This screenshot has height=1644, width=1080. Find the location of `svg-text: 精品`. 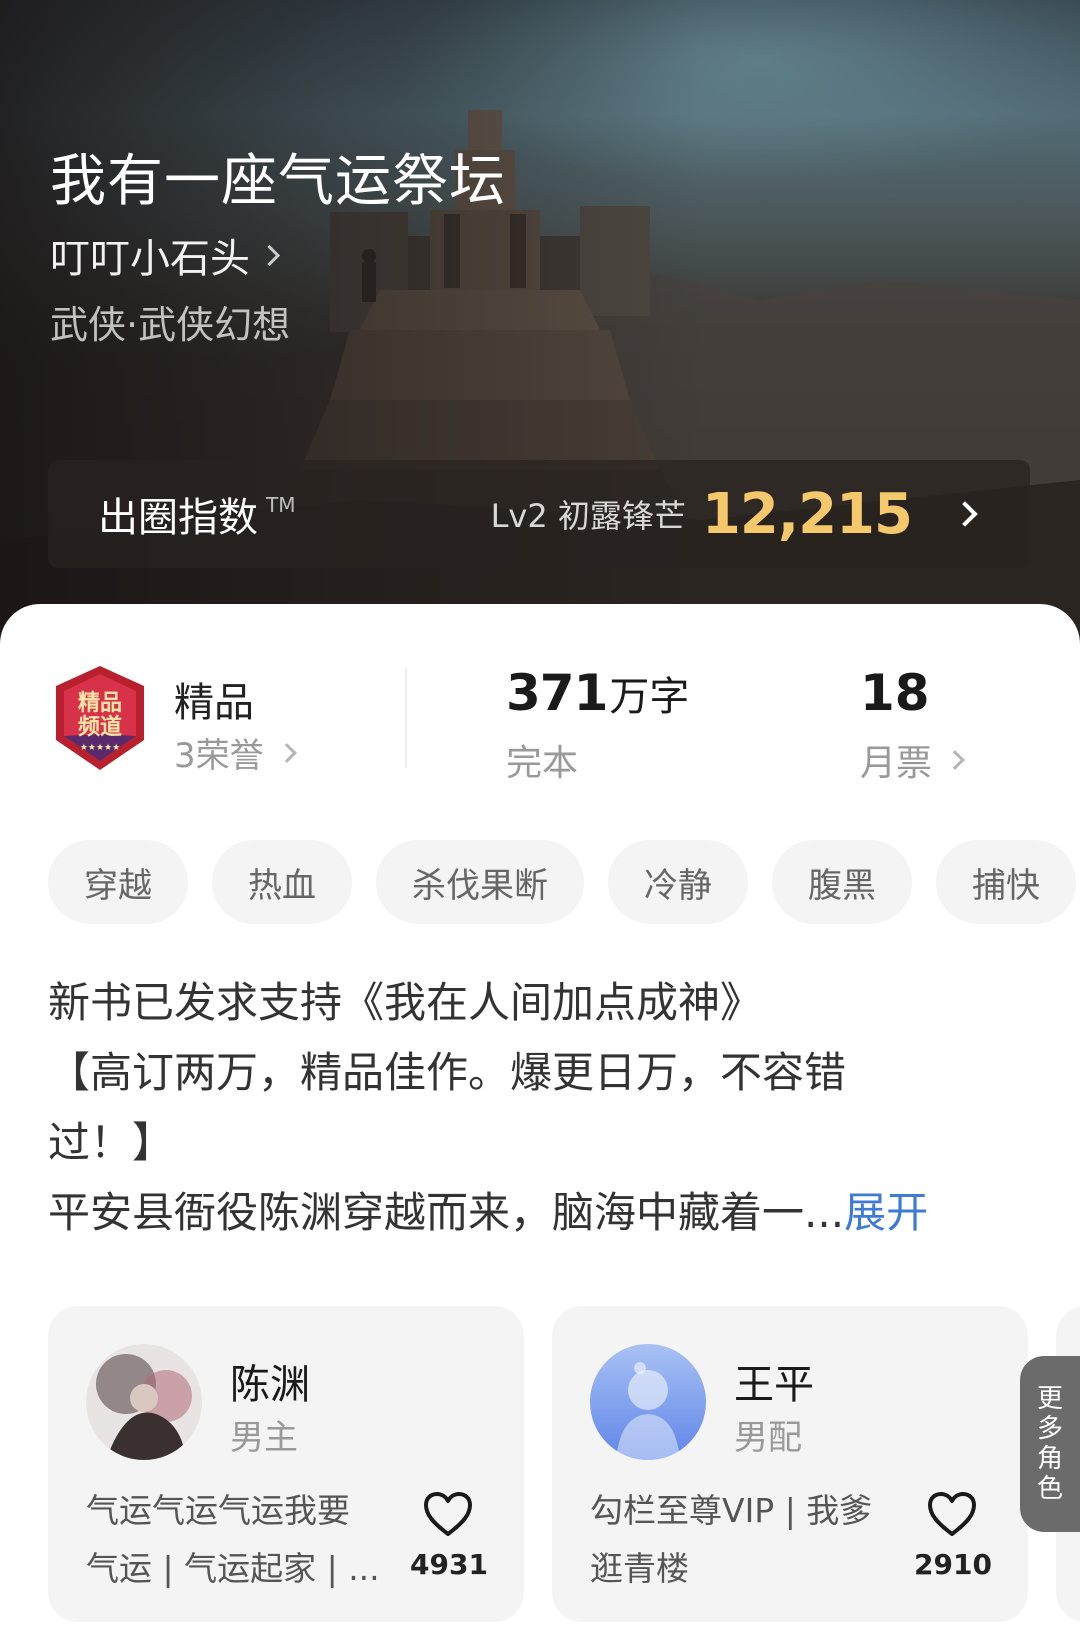

svg-text: 精品 is located at coordinates (100, 703).